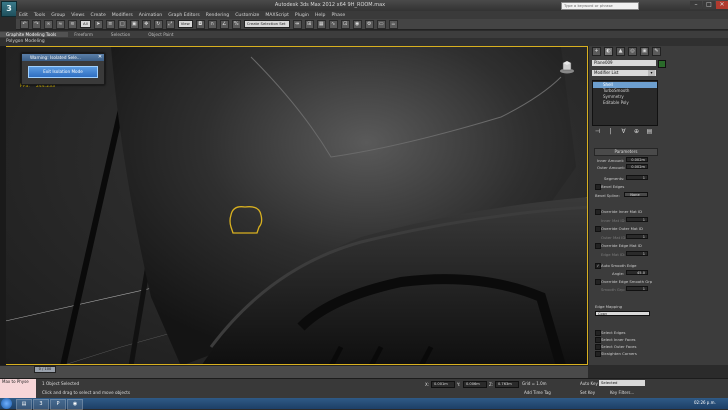 This screenshot has height=410, width=728. What do you see at coordinates (632, 51) in the screenshot?
I see `motion-tab-icon: ◎` at bounding box center [632, 51].